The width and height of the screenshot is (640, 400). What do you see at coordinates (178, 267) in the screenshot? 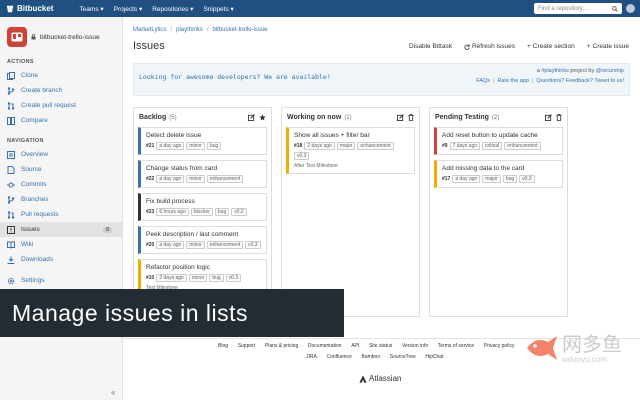
I see `issue-title: Refactor position logic` at bounding box center [178, 267].